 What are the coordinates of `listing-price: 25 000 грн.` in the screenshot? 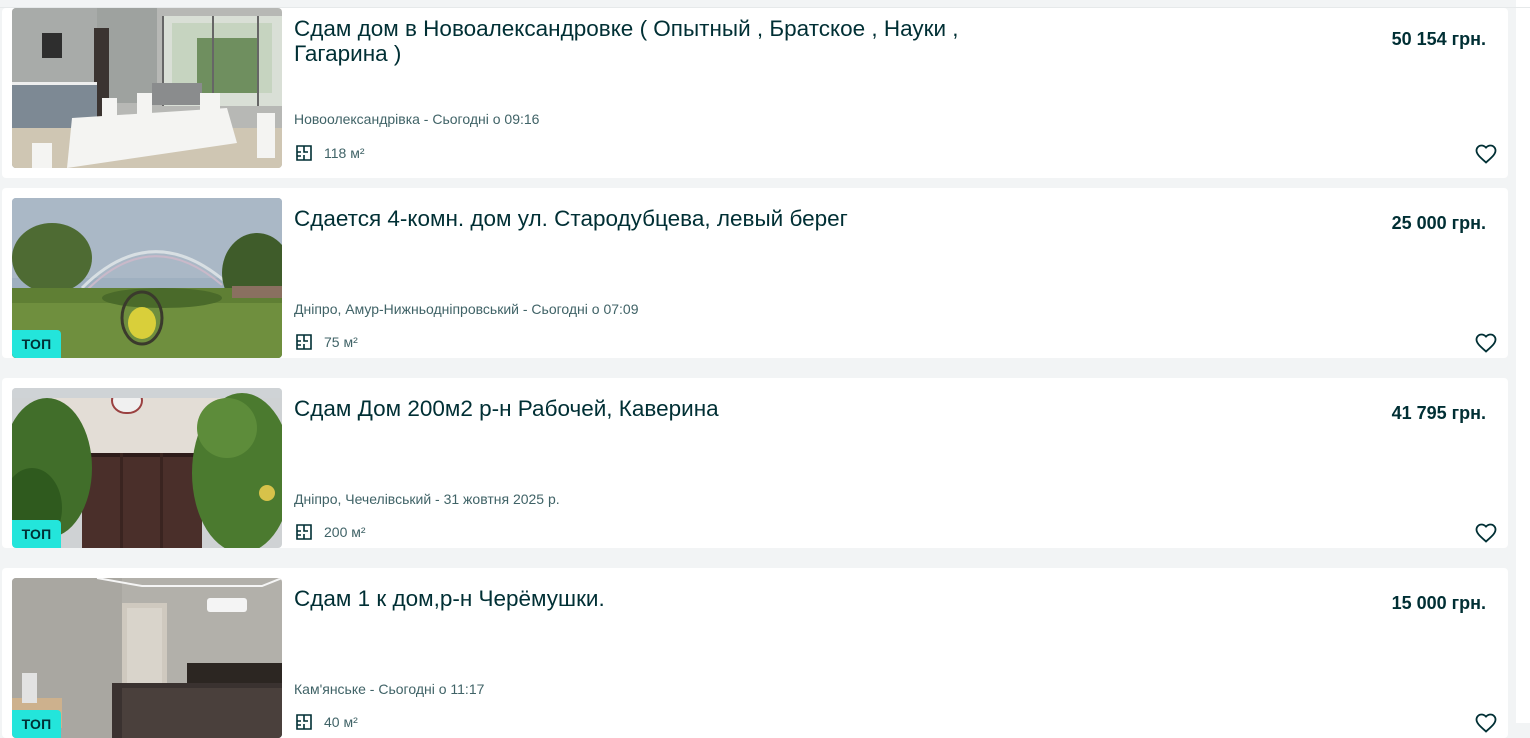 It's located at (1438, 223).